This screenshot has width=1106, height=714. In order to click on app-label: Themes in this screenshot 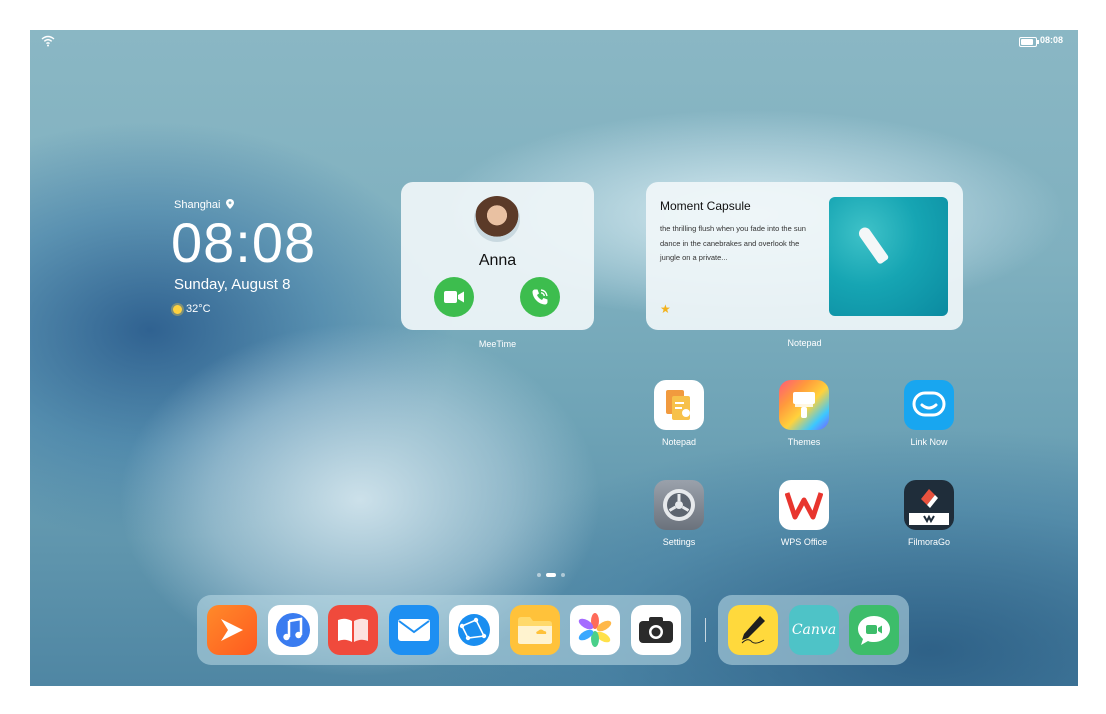, I will do `click(804, 442)`.